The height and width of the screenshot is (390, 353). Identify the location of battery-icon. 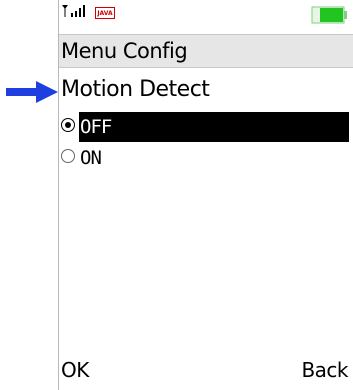
(329, 15).